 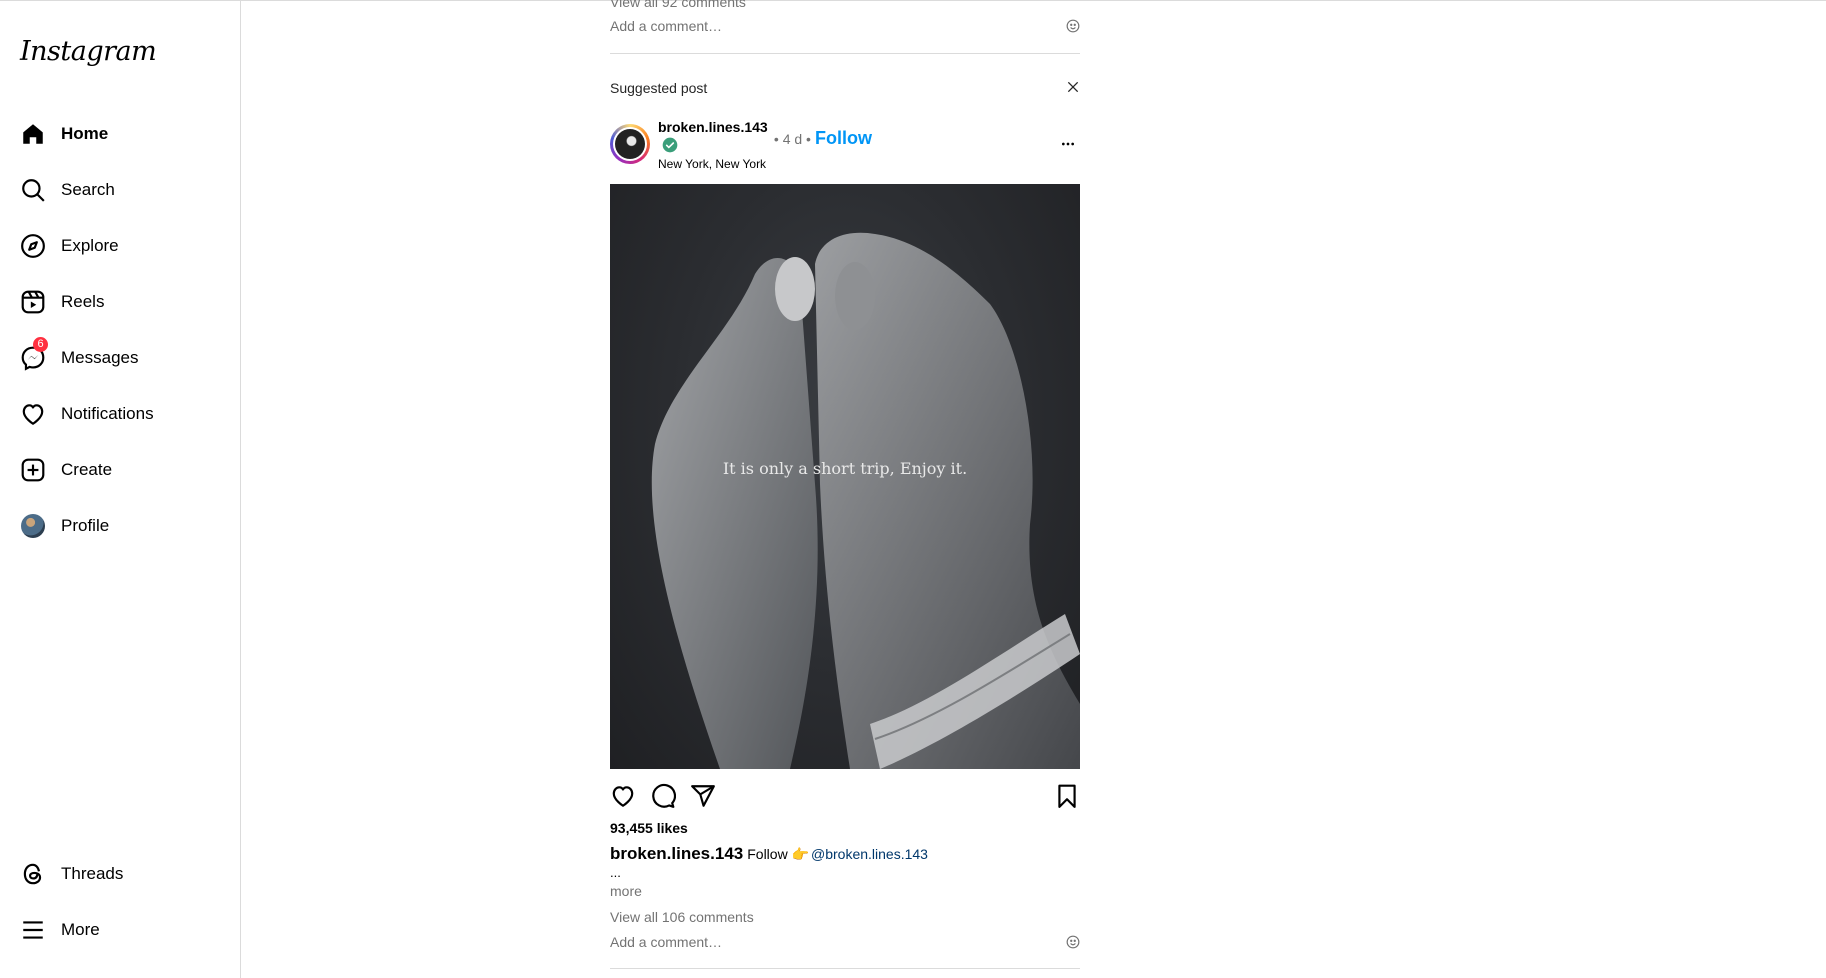 What do you see at coordinates (1067, 796) in the screenshot?
I see `bookmark-icon` at bounding box center [1067, 796].